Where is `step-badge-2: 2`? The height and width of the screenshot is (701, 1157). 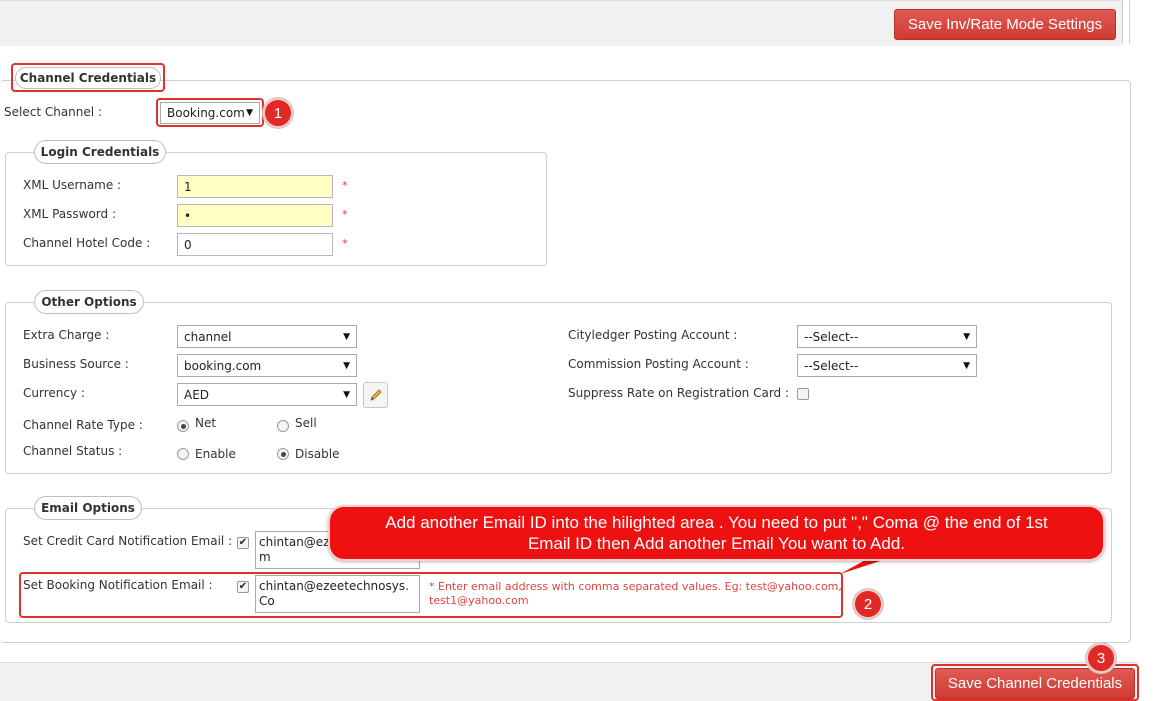 step-badge-2: 2 is located at coordinates (868, 604).